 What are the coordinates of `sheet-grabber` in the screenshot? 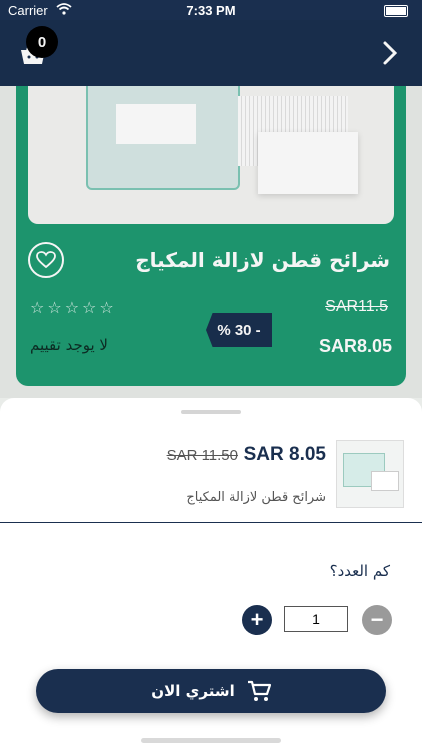 It's located at (211, 412).